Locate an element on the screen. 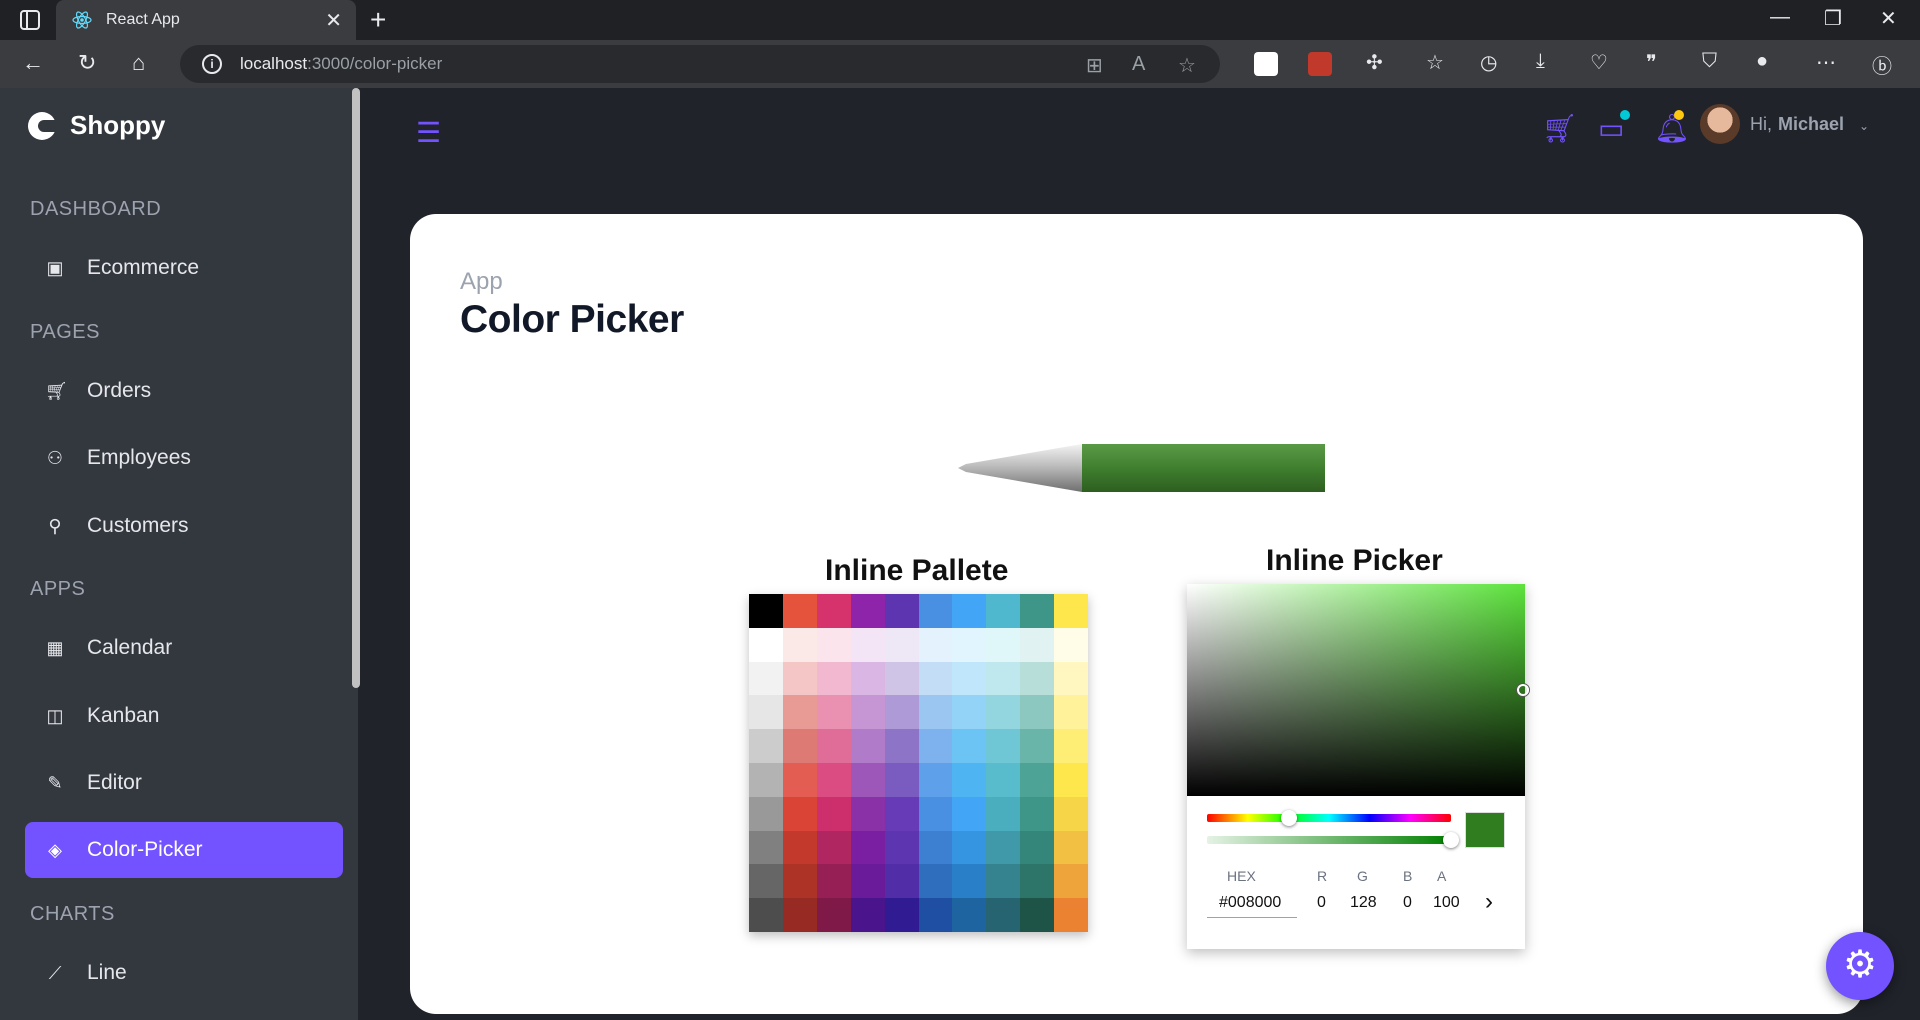 This screenshot has height=1020, width=1920. url-input: i localhost:3000/color-picker ⊞ A ☆ is located at coordinates (700, 64).